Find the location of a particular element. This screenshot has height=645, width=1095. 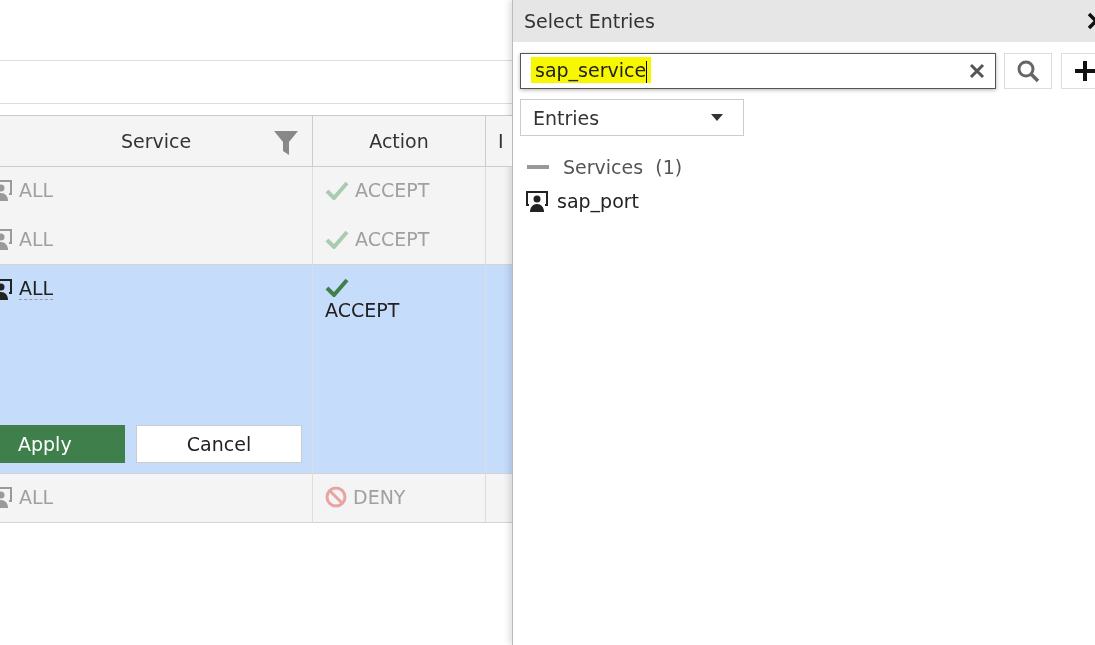

entries-dropdown: Entries is located at coordinates (632, 117).